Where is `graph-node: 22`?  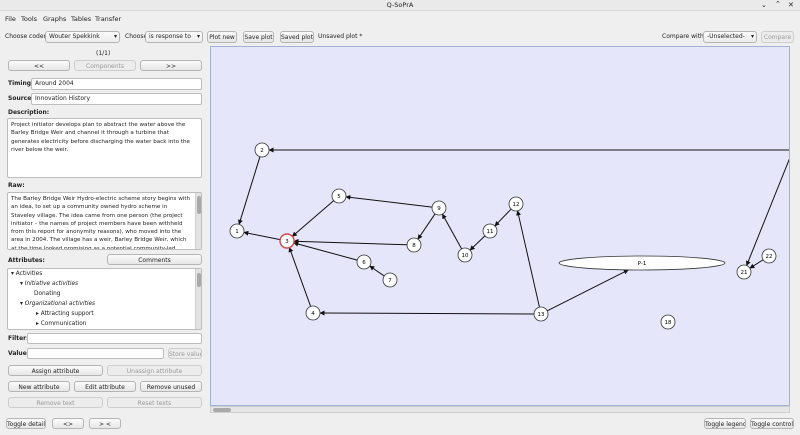
graph-node: 22 is located at coordinates (769, 256).